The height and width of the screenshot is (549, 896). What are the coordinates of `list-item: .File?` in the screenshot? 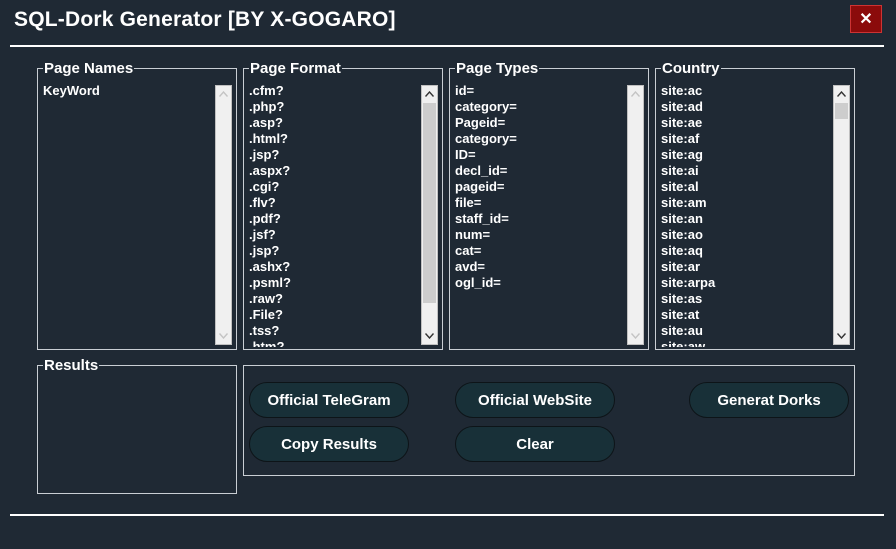 It's located at (334, 315).